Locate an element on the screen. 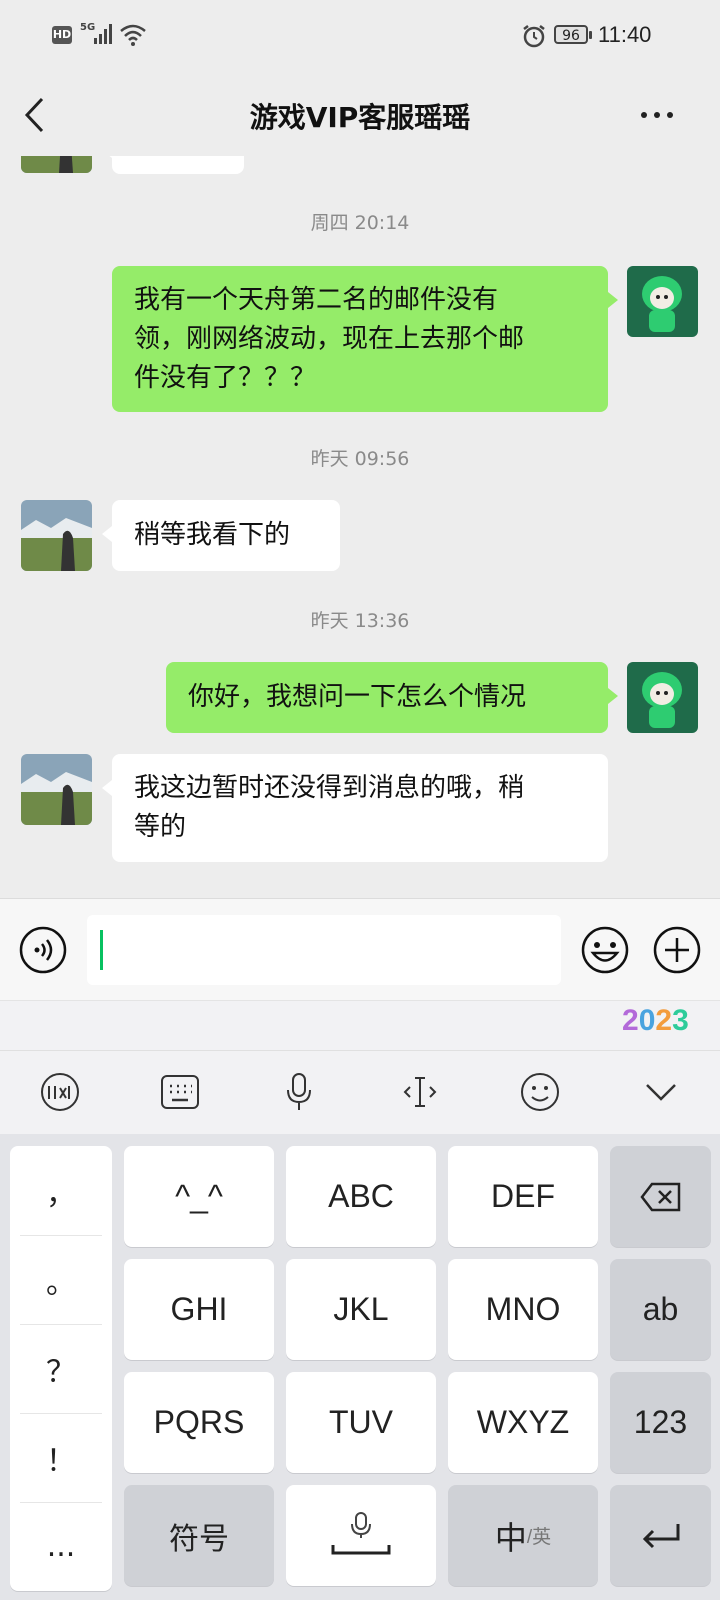  badge-digit: 3 is located at coordinates (680, 1020).